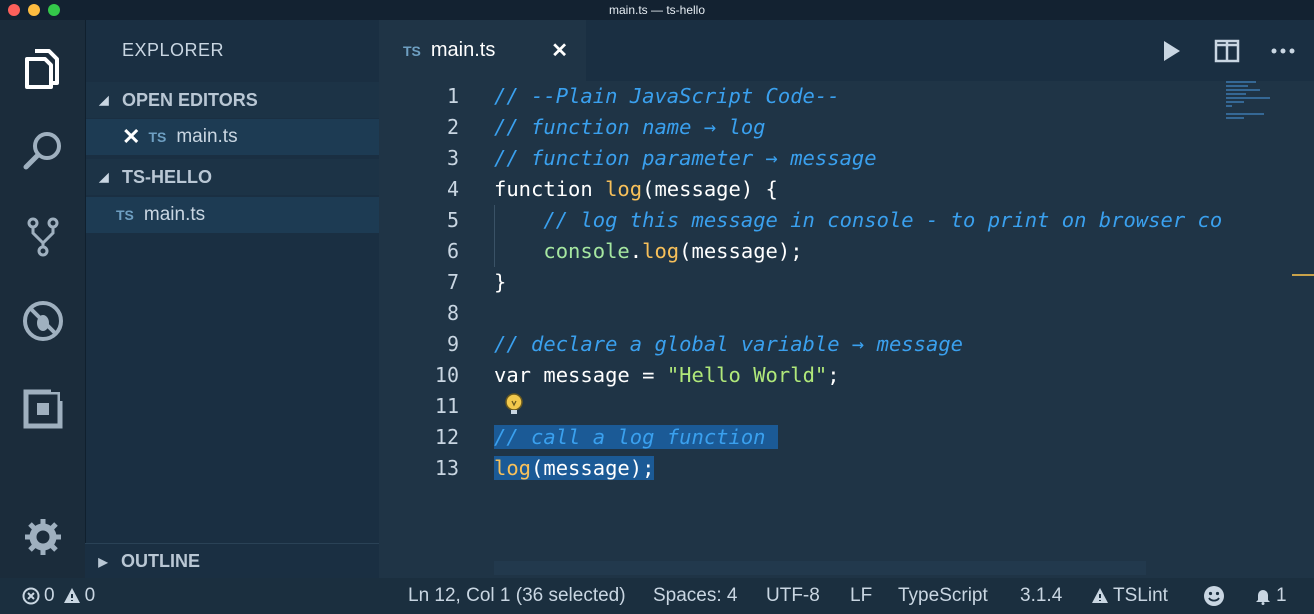 This screenshot has width=1314, height=614. What do you see at coordinates (34, 10) in the screenshot?
I see `minimize-window-button` at bounding box center [34, 10].